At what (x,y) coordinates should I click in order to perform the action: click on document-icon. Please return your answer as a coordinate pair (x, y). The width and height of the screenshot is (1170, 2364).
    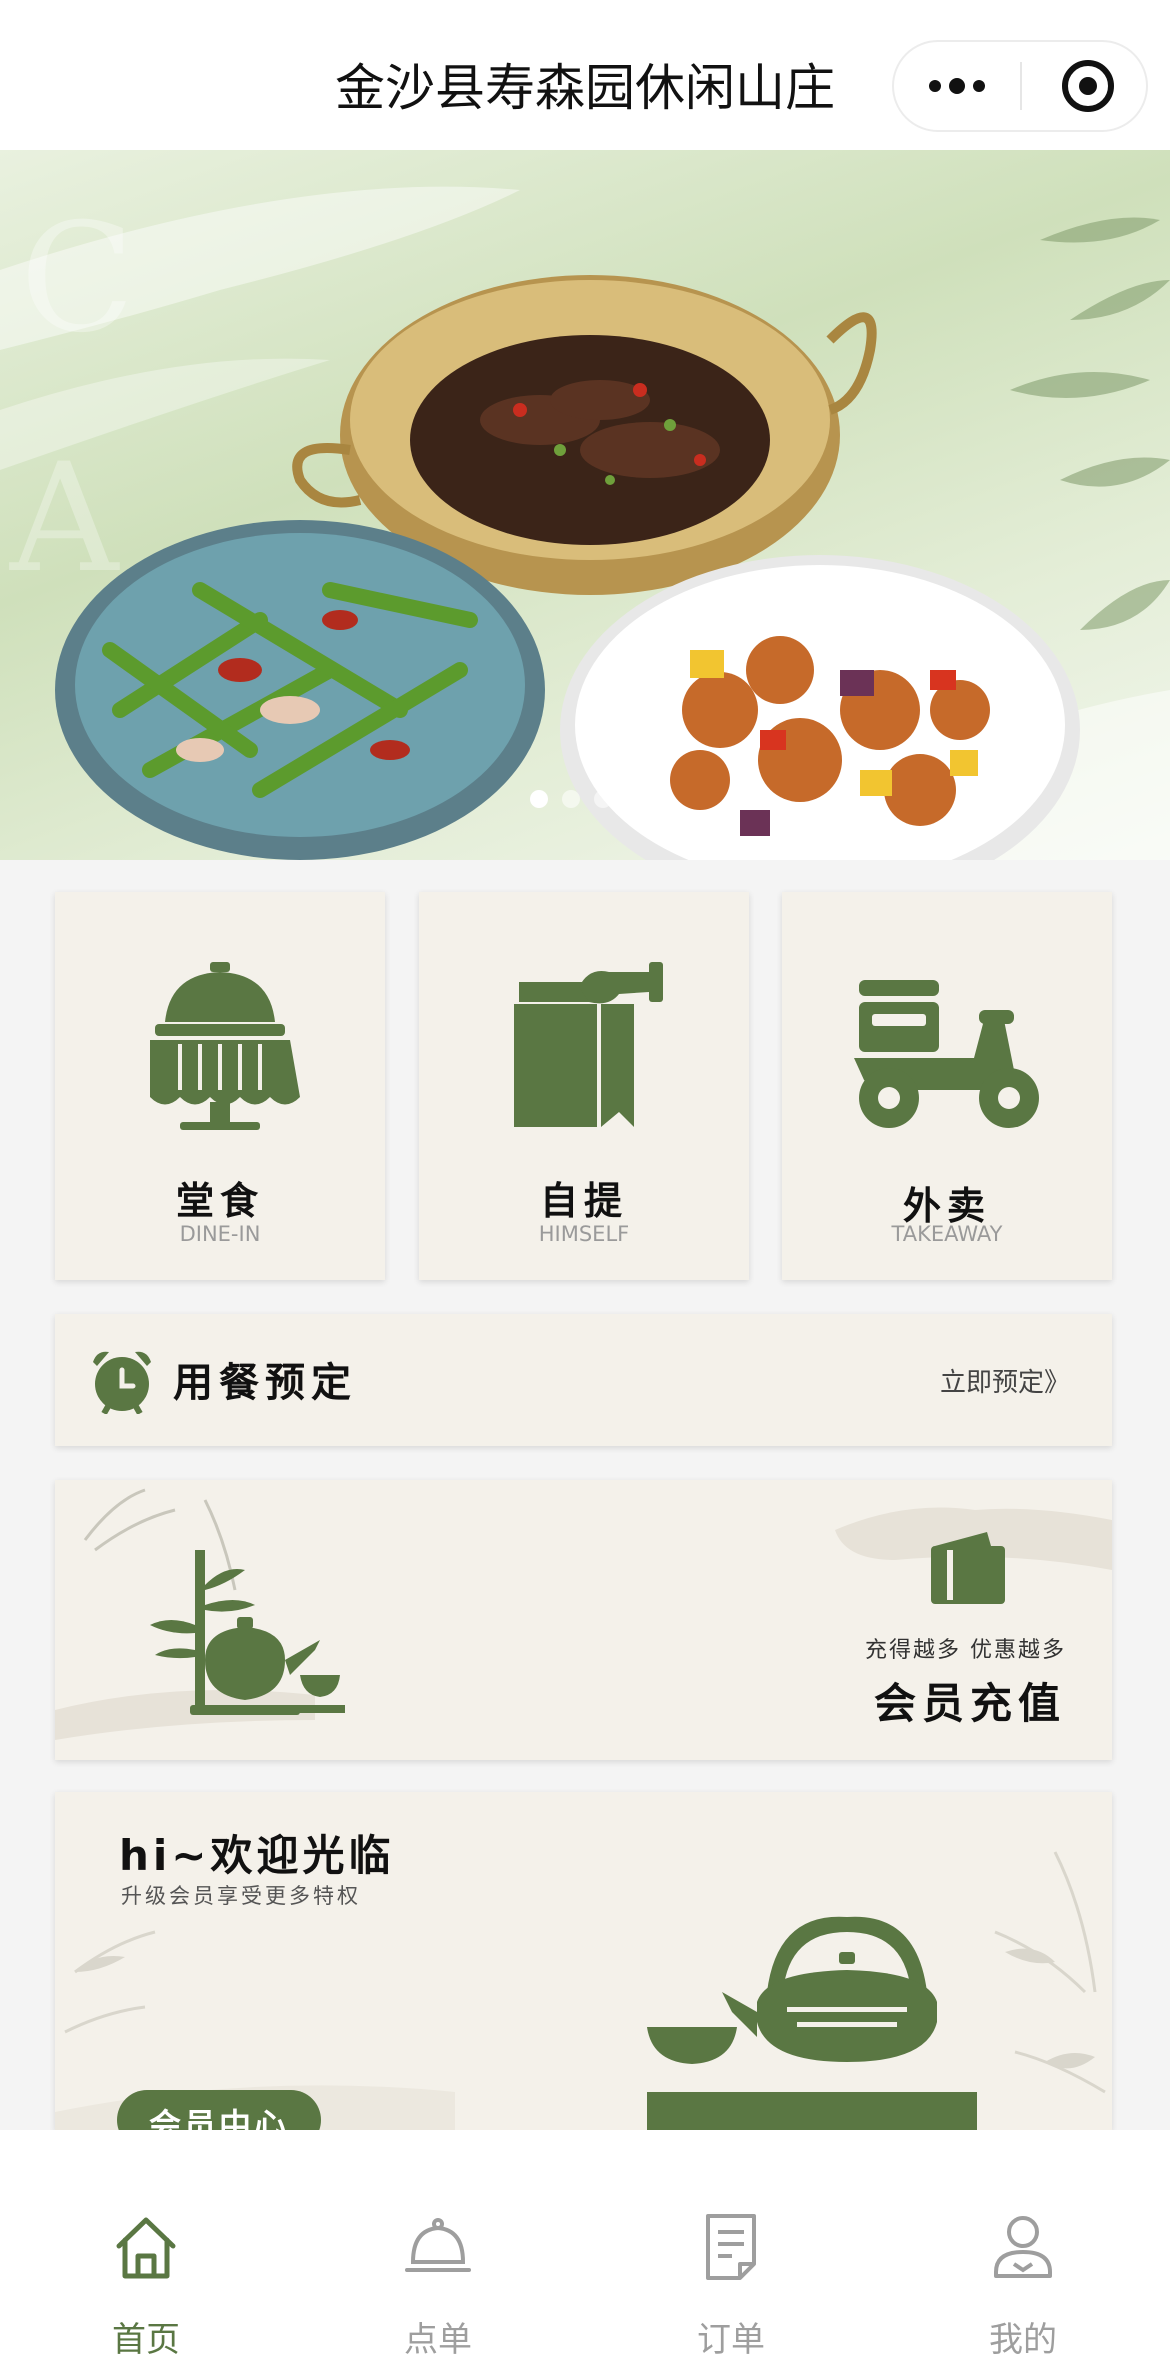
    Looking at the image, I should click on (731, 2247).